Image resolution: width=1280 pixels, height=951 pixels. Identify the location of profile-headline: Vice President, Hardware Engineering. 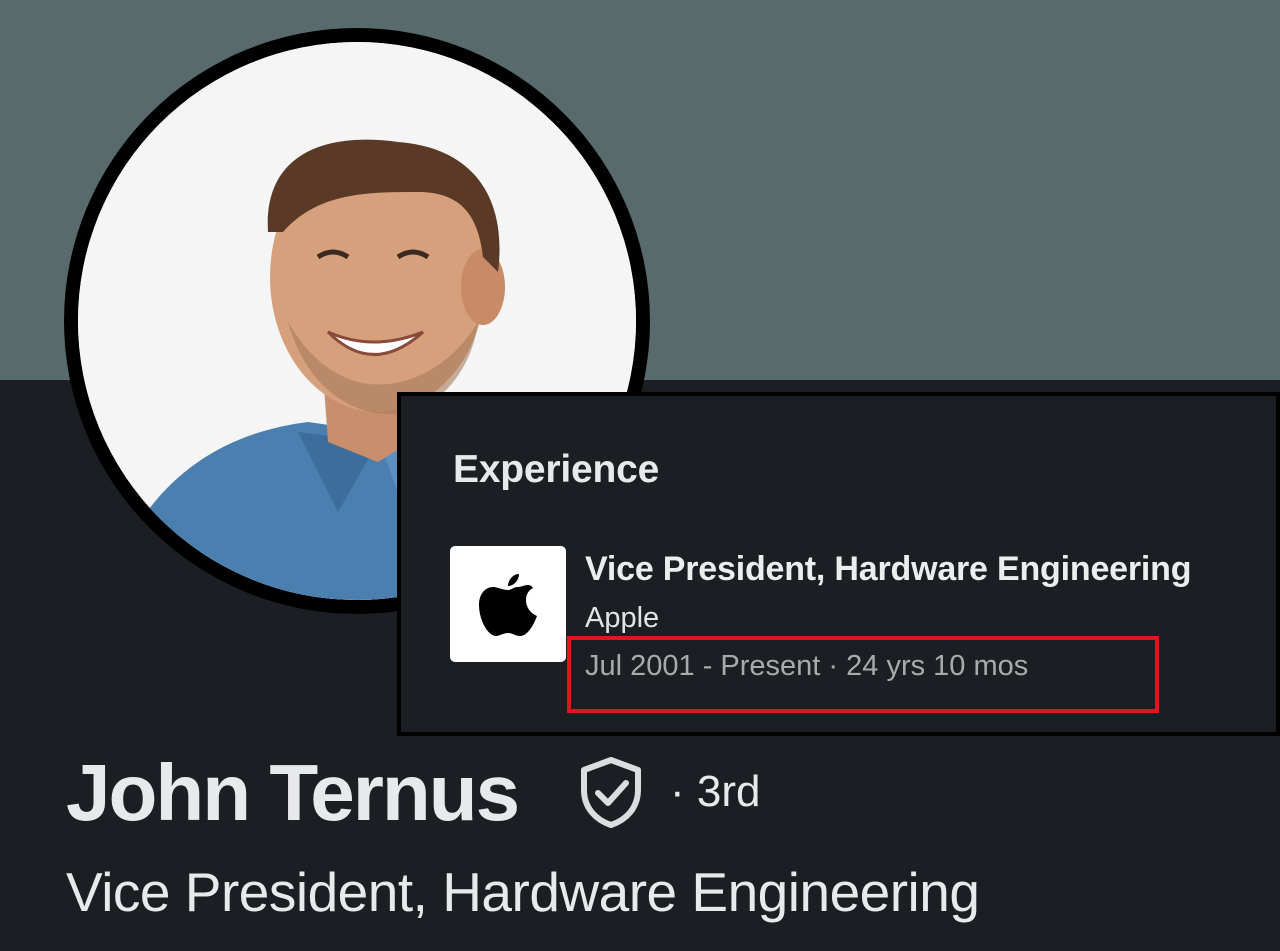
(523, 892).